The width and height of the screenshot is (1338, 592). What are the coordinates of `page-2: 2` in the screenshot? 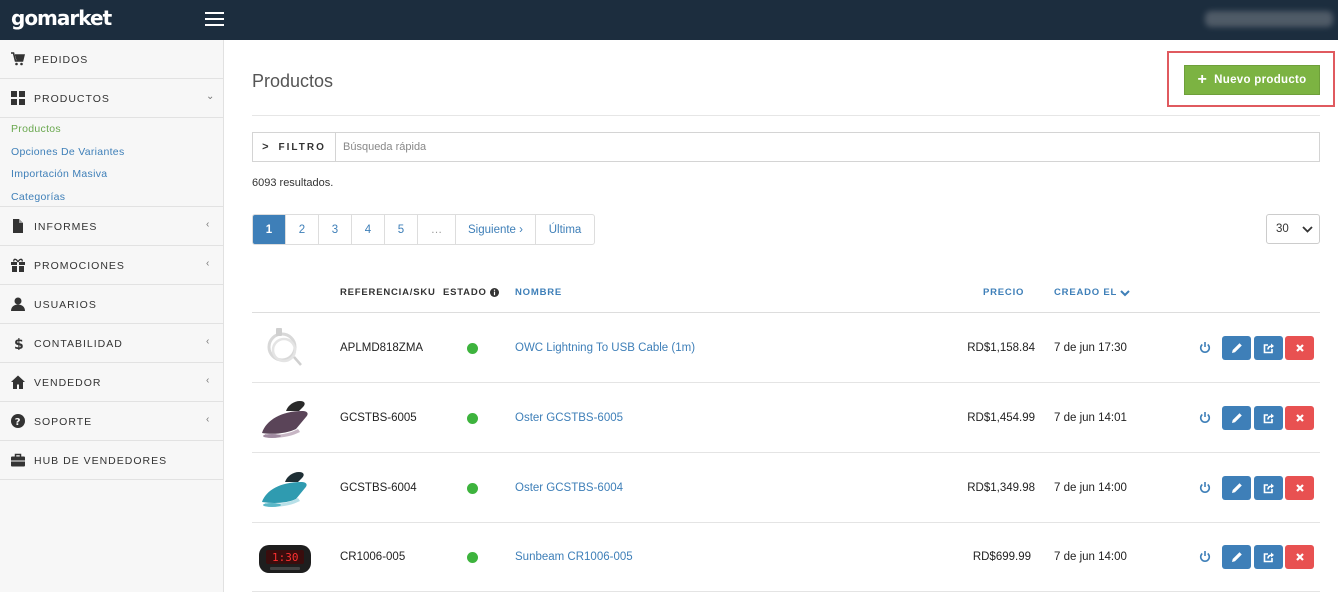 It's located at (302, 229).